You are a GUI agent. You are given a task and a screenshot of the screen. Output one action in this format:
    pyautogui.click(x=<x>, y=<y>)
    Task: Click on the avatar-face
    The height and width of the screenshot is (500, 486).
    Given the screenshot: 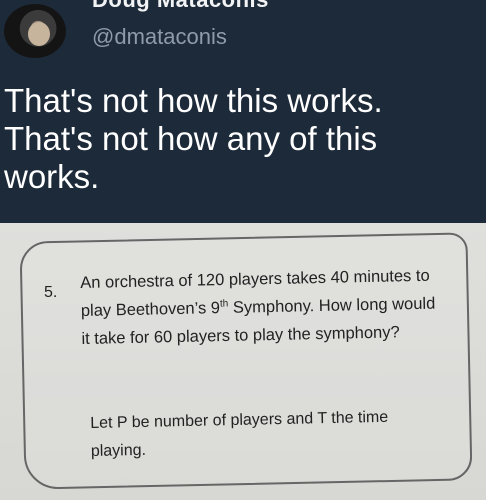 What is the action you would take?
    pyautogui.click(x=39, y=34)
    